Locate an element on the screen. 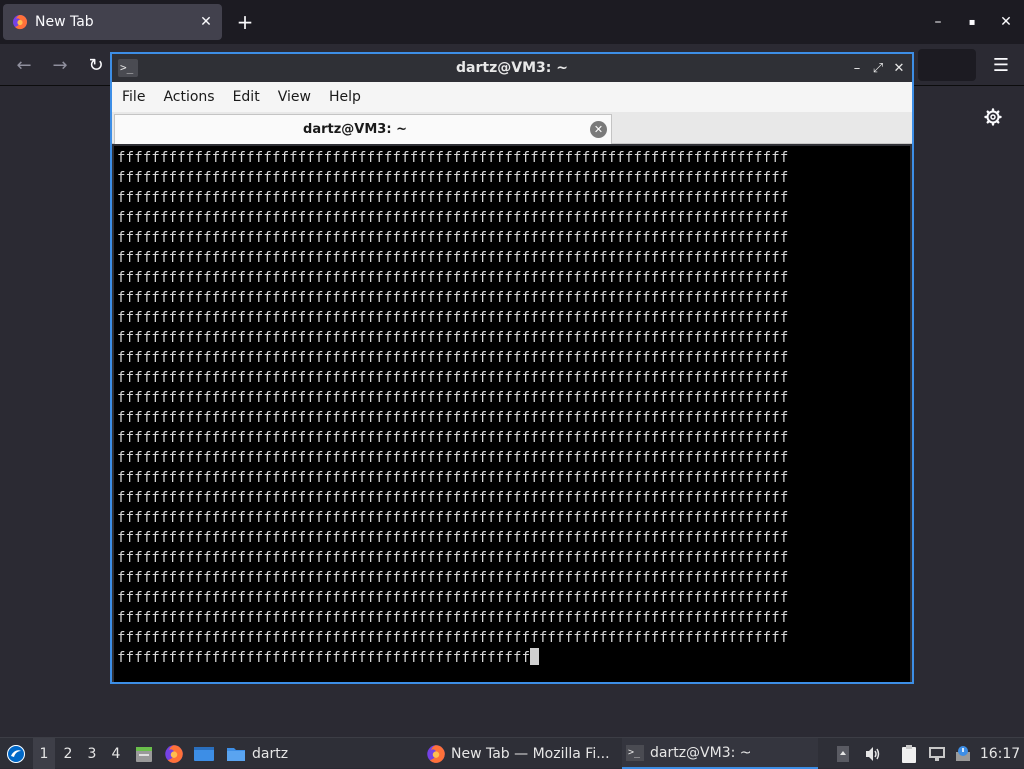 The width and height of the screenshot is (1024, 769). terminal-menubar: File Actions Edit View Help is located at coordinates (512, 97).